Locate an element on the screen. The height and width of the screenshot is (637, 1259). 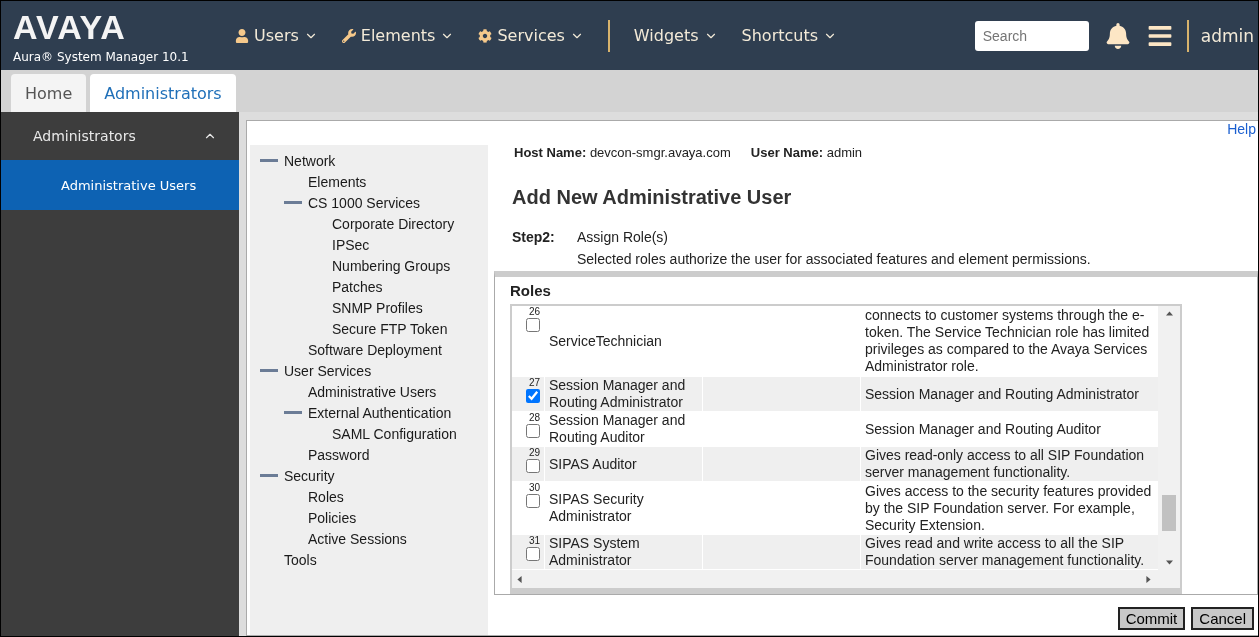
logo: AVAYA is located at coordinates (70, 26).